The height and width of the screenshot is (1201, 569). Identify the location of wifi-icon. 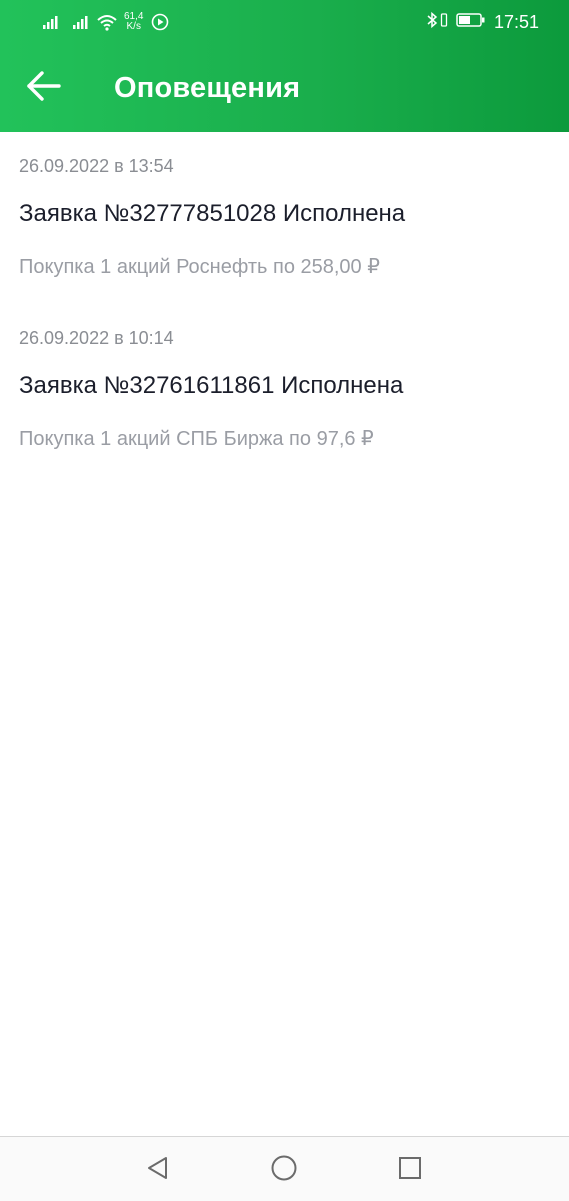
(107, 22).